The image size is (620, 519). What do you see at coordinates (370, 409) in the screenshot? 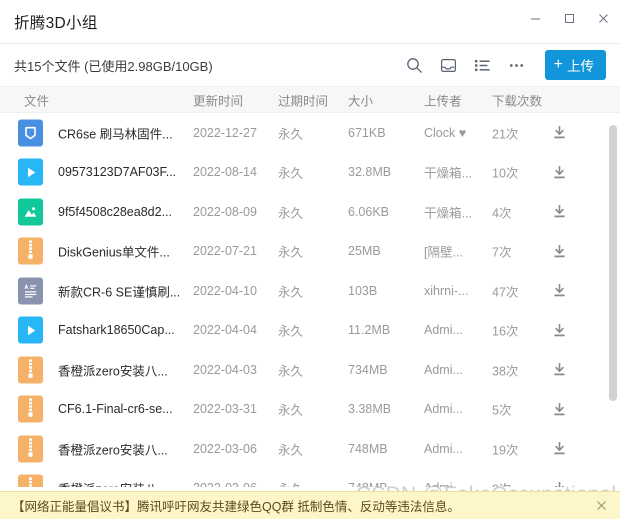
I see `file-size: 3.38MB` at bounding box center [370, 409].